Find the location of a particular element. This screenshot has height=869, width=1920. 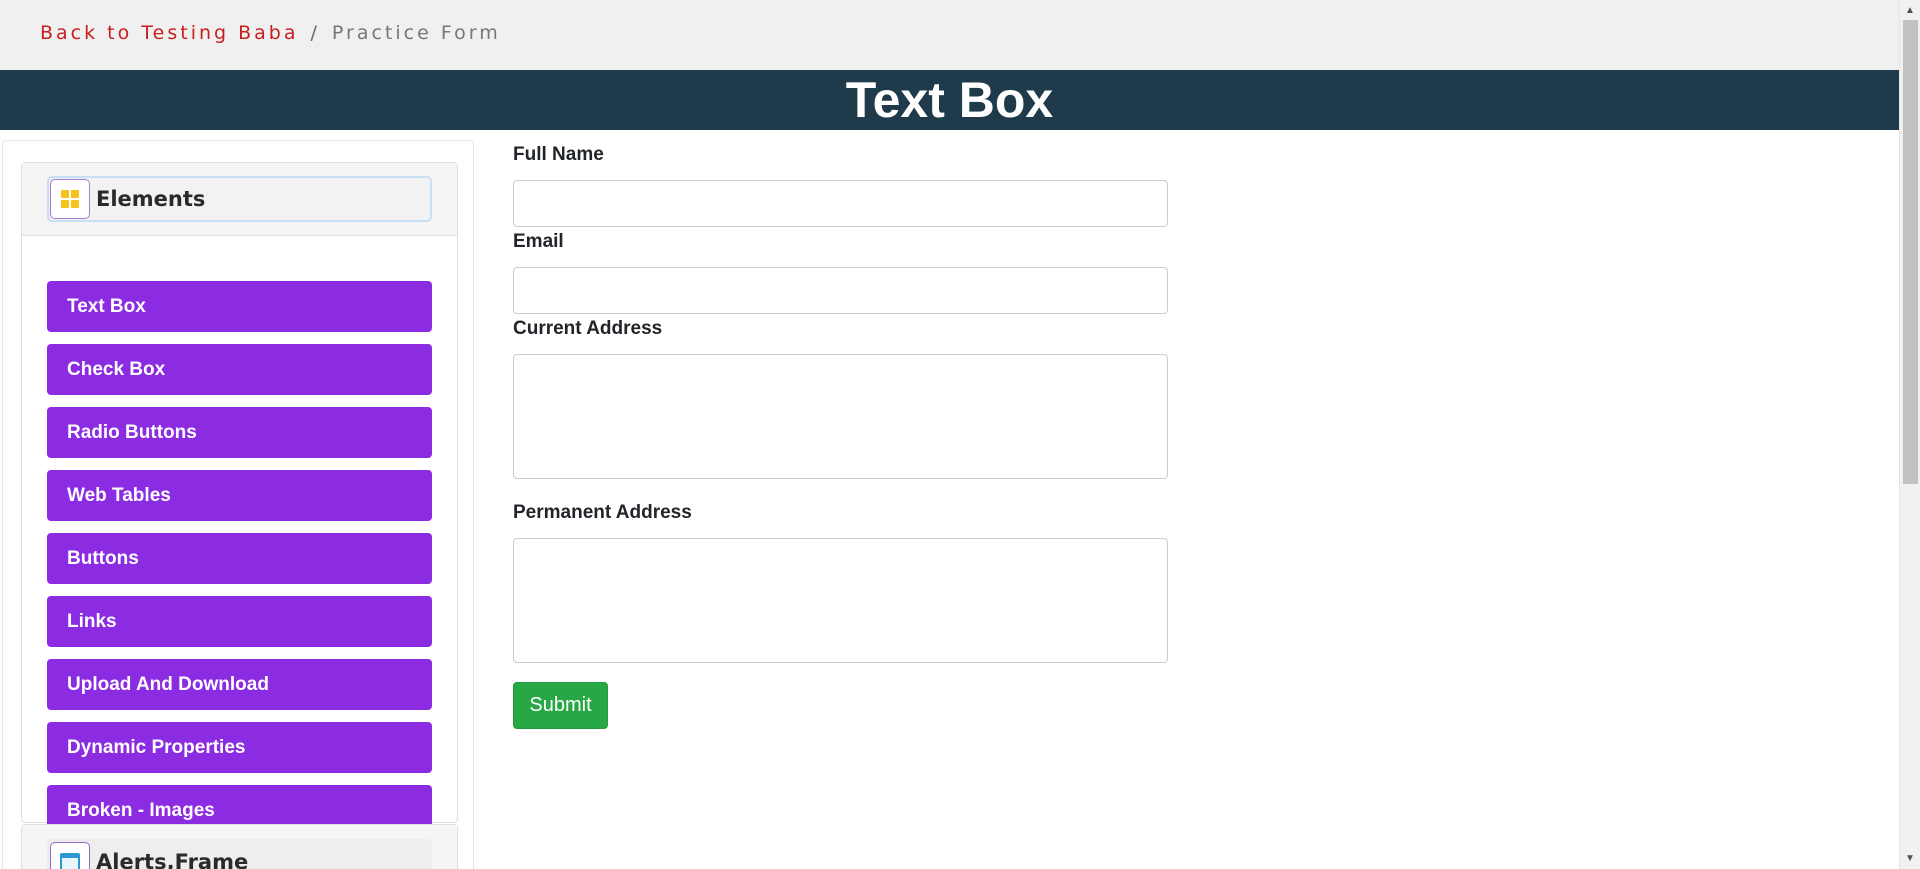

sidebar-item-web-tables: Web Tables is located at coordinates (239, 495).